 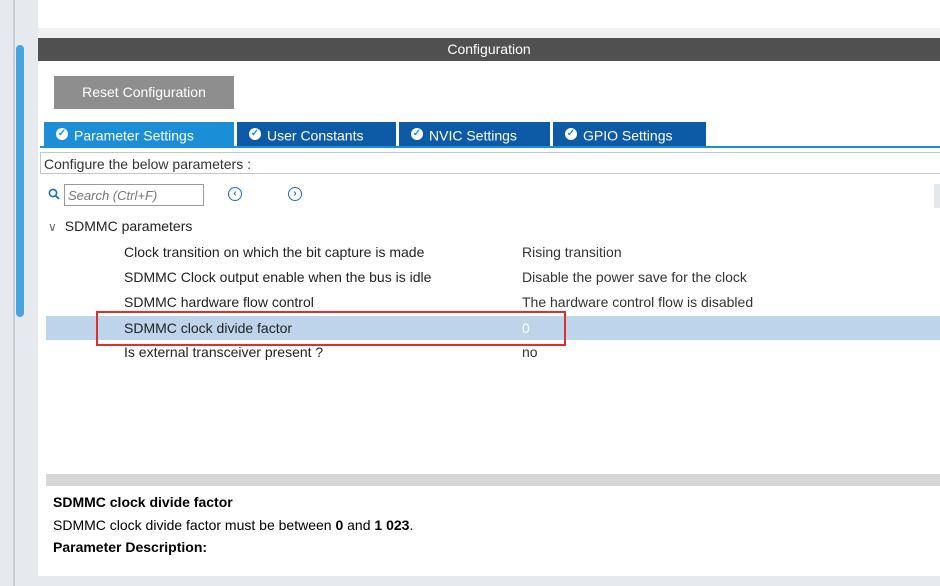 I want to click on left-rail, so click(x=19, y=293).